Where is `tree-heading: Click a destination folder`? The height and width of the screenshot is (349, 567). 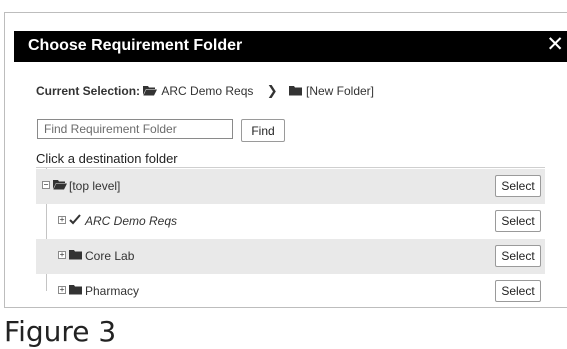 tree-heading: Click a destination folder is located at coordinates (107, 158).